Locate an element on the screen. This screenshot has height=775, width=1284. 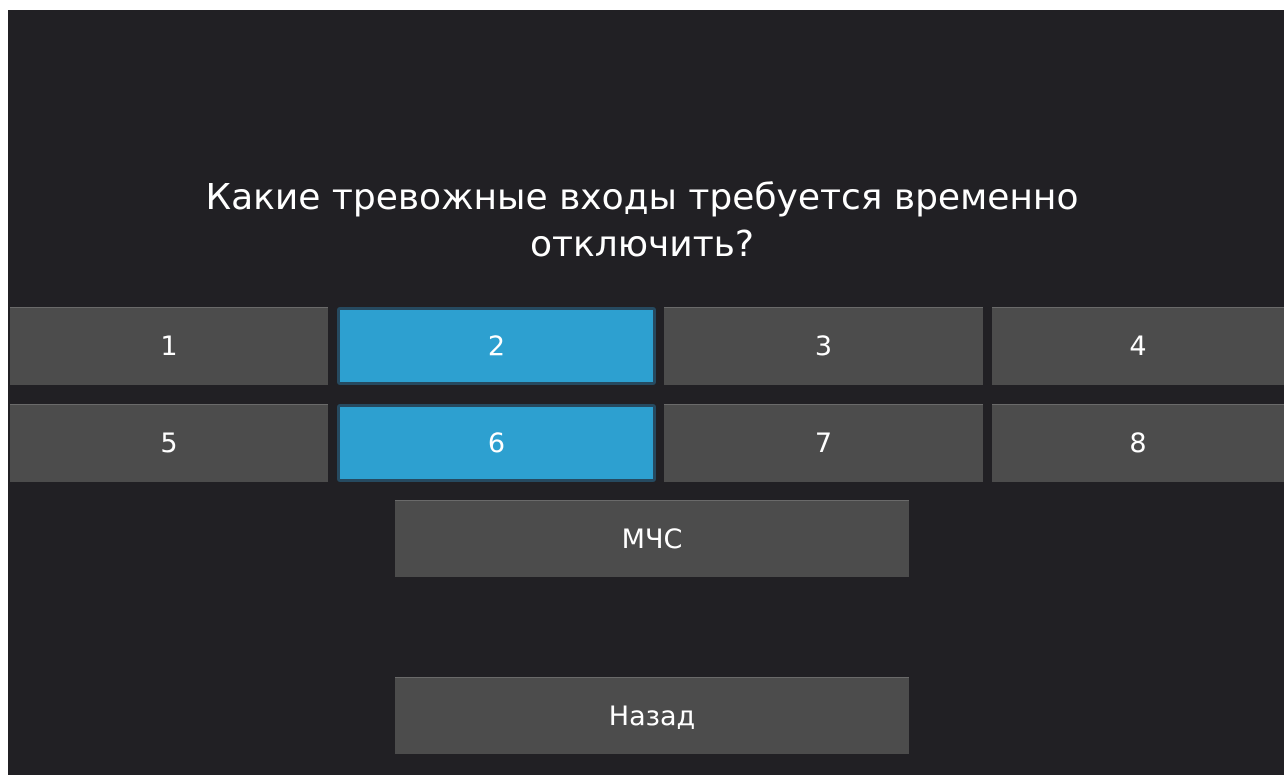
alarm-input-1-label: 1 is located at coordinates (169, 346).